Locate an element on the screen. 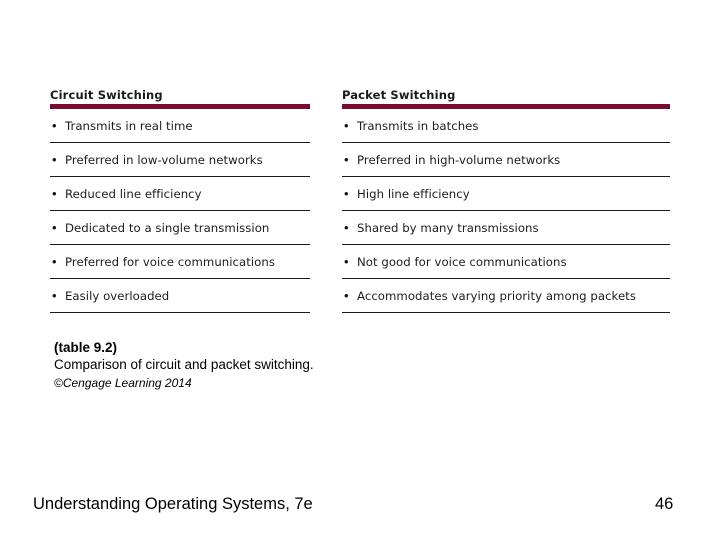 The width and height of the screenshot is (720, 540). table-row: • Not good for voice communications is located at coordinates (506, 262).